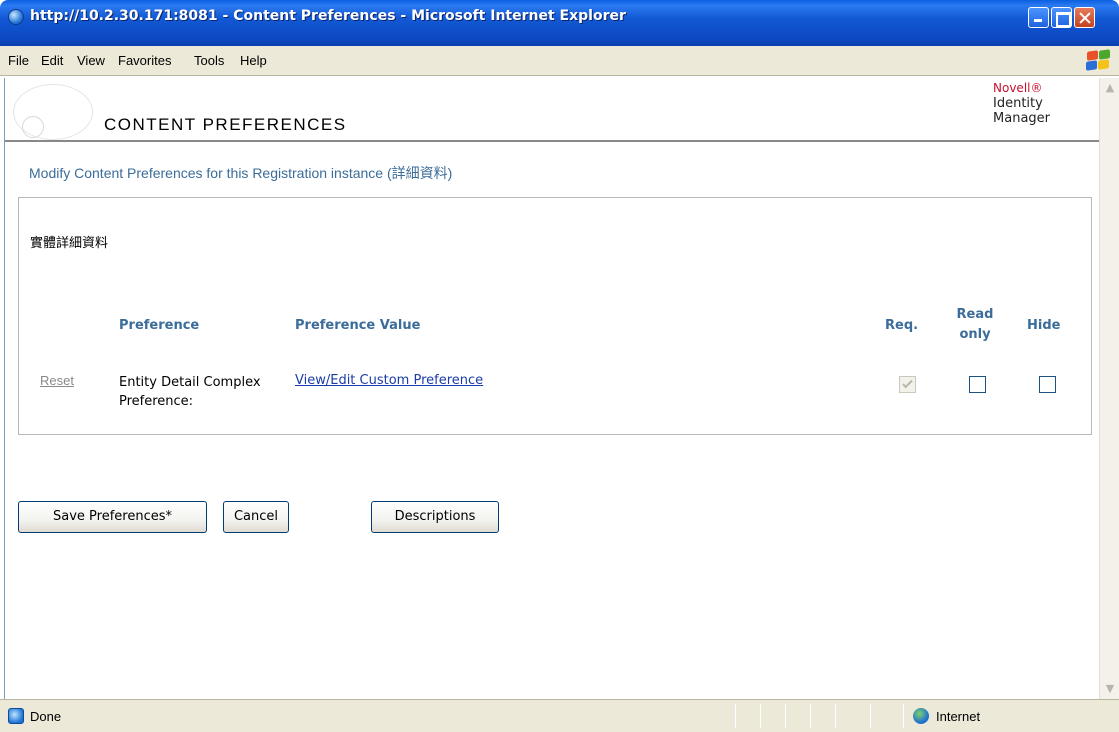  I want to click on novell-identity-manager-logo: Novell® Identity Manager, so click(1021, 103).